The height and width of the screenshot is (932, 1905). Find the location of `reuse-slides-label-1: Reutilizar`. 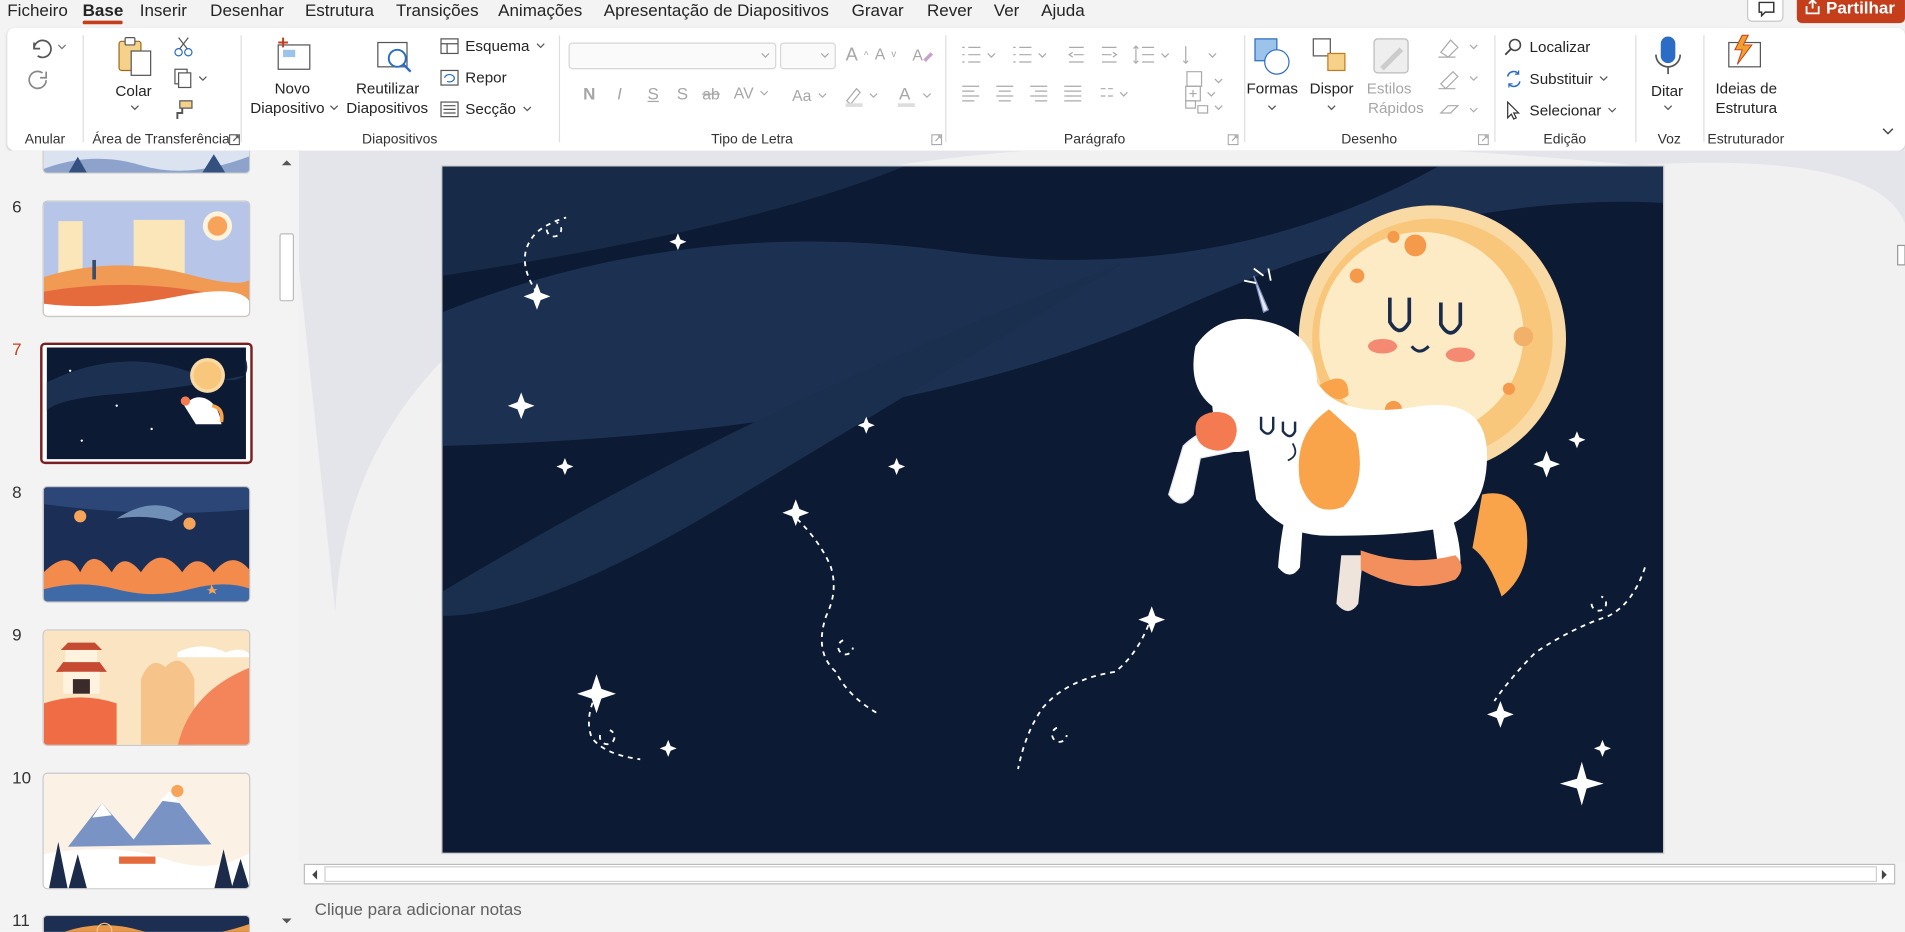

reuse-slides-label-1: Reutilizar is located at coordinates (387, 89).